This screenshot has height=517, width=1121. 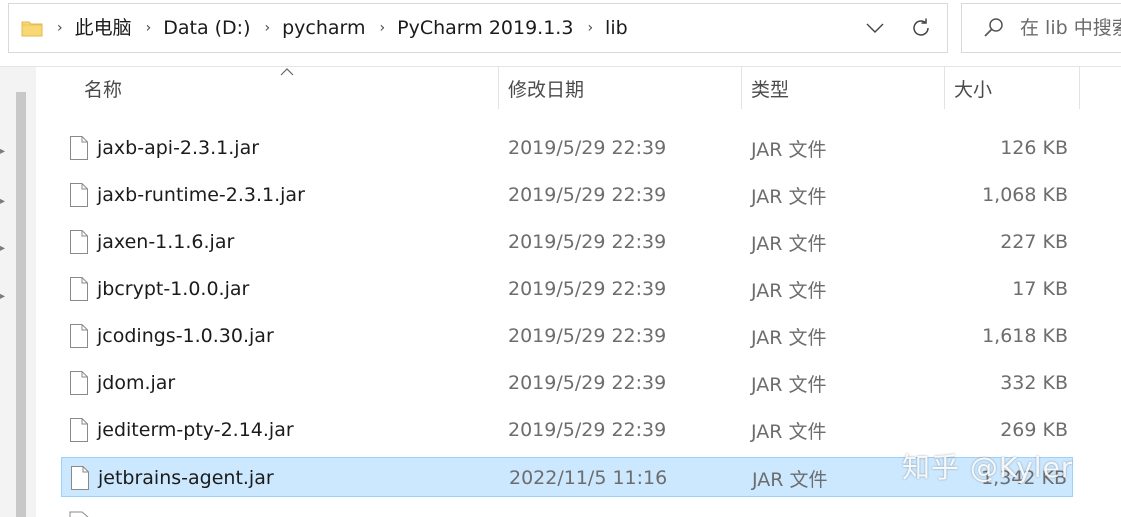 I want to click on column-header-size-label: 大小, so click(x=973, y=89).